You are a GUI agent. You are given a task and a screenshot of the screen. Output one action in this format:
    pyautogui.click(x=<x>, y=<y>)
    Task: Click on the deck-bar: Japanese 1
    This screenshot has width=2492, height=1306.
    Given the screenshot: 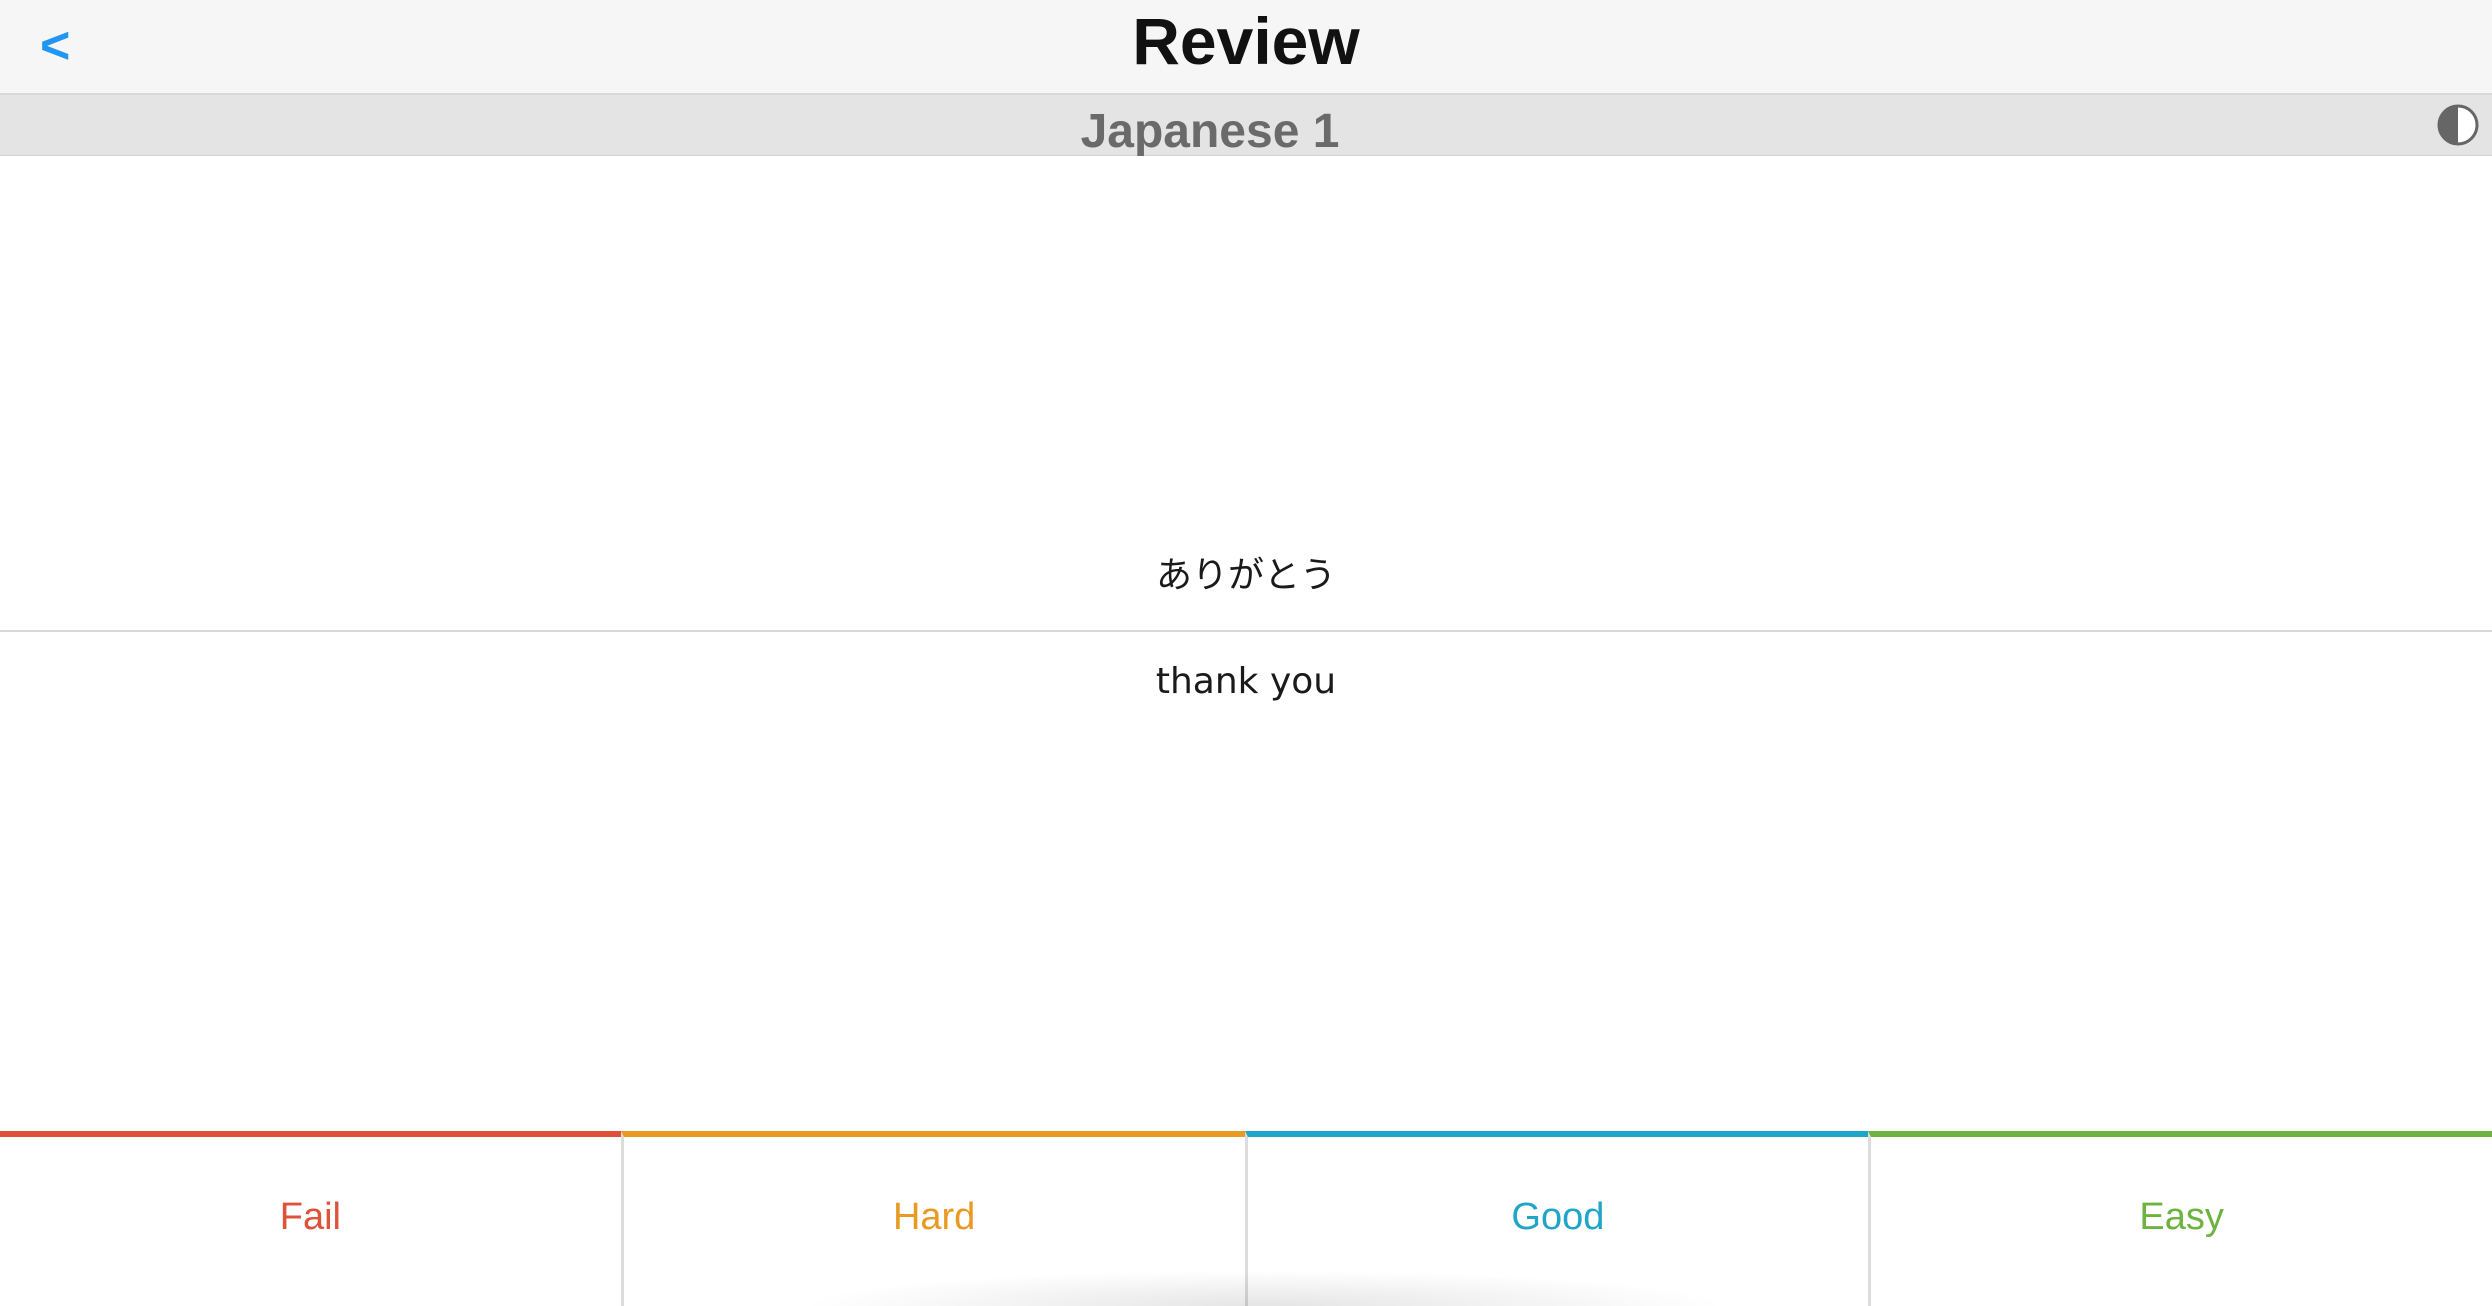 What is the action you would take?
    pyautogui.click(x=1246, y=126)
    